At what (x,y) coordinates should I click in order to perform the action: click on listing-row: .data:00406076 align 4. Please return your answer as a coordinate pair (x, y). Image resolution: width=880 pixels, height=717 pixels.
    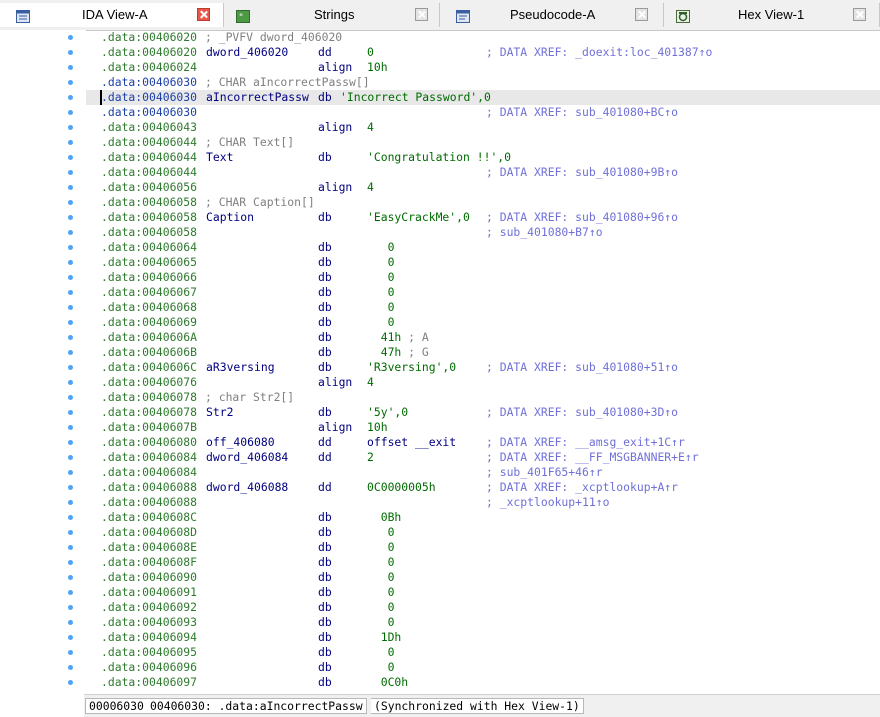
    Looking at the image, I should click on (483, 382).